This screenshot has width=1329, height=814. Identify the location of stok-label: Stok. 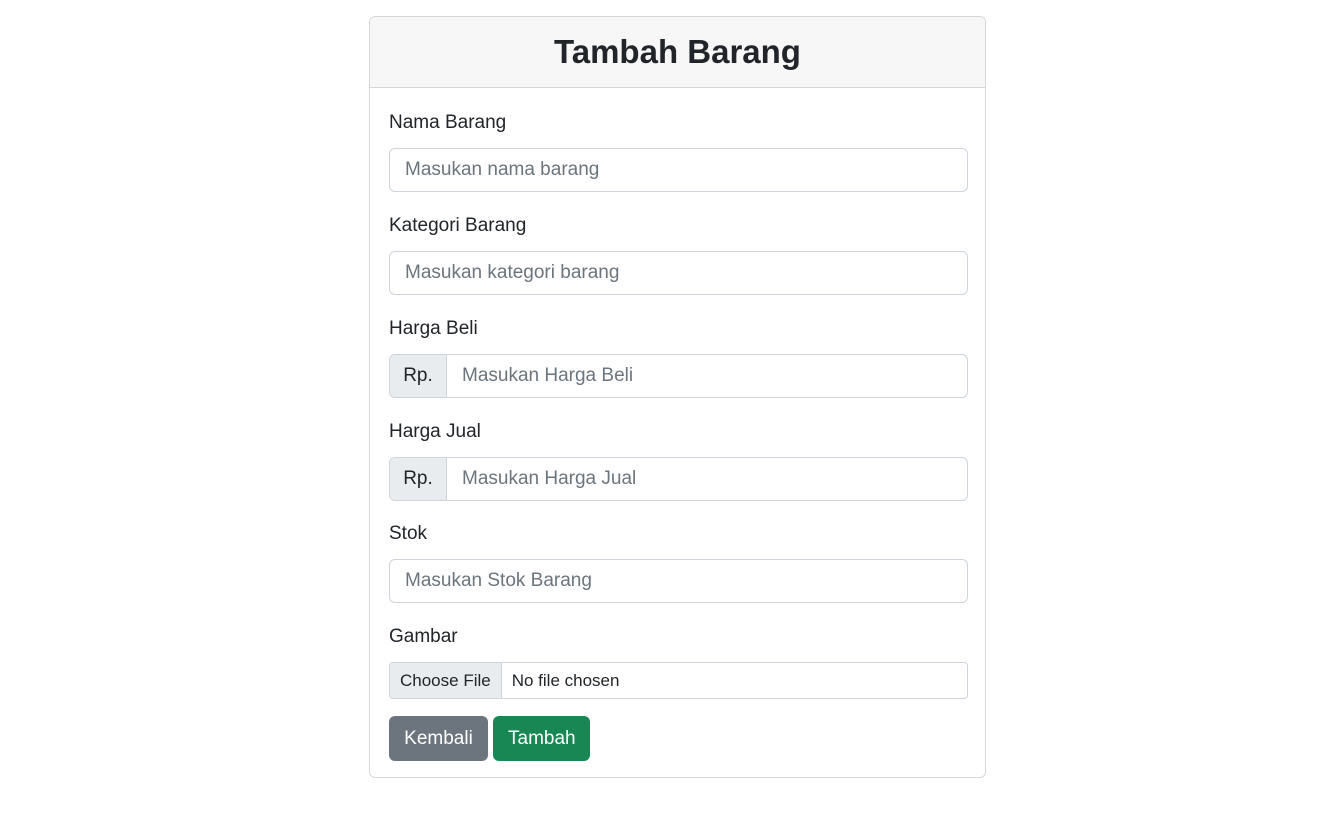
(408, 533).